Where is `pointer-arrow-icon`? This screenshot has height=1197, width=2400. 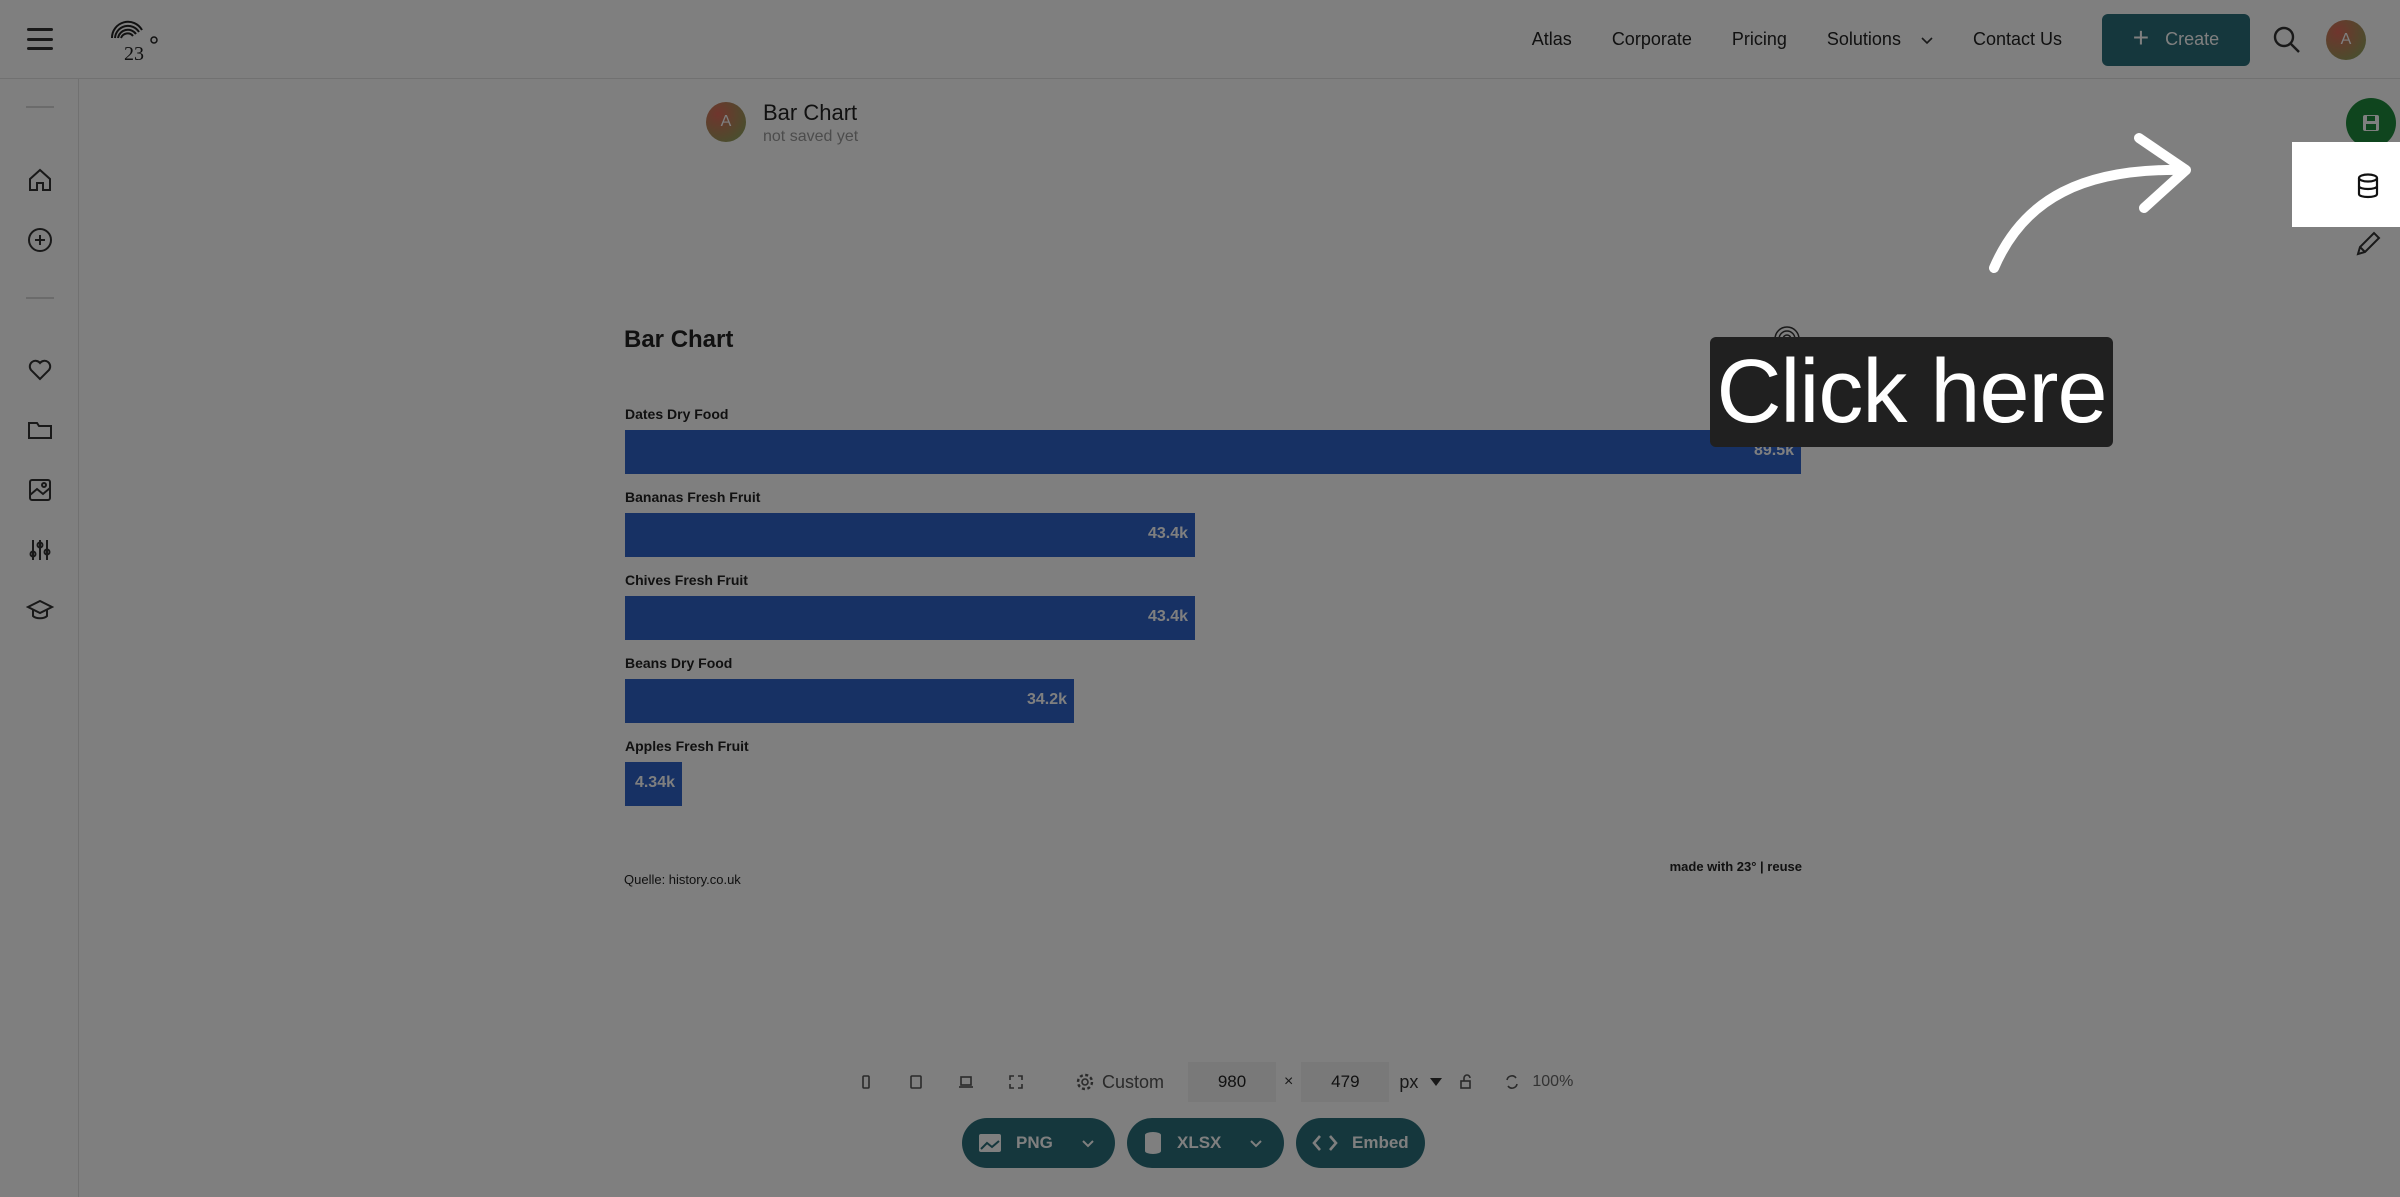
pointer-arrow-icon is located at coordinates (2090, 203).